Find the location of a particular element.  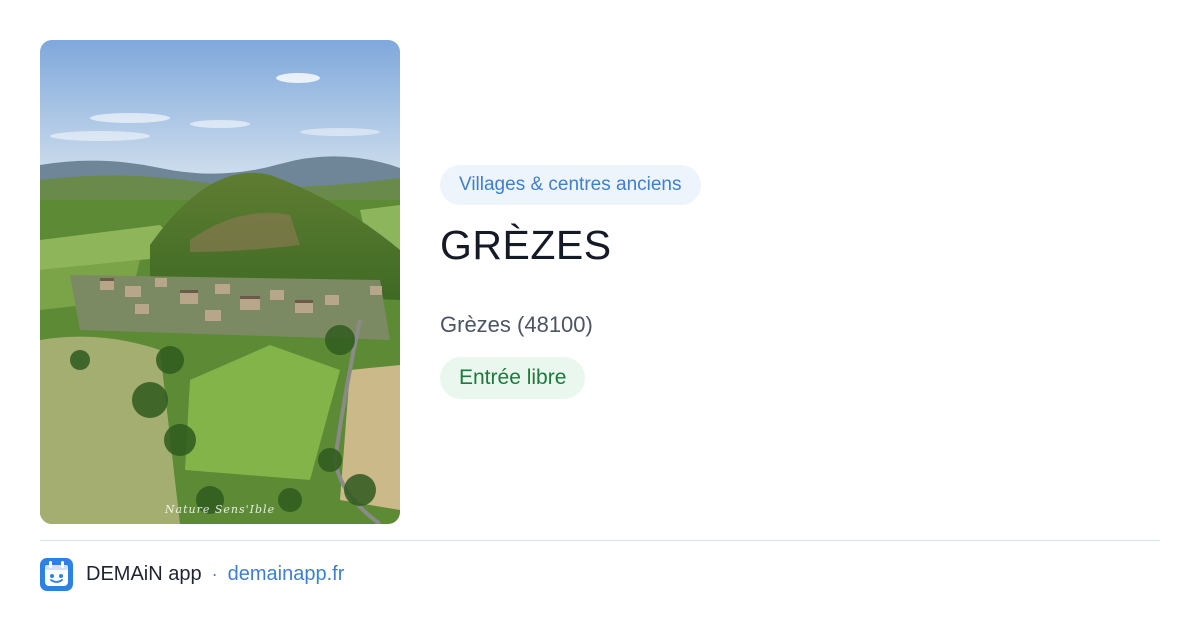

category-container: Villages & centres anciens is located at coordinates (570, 185).